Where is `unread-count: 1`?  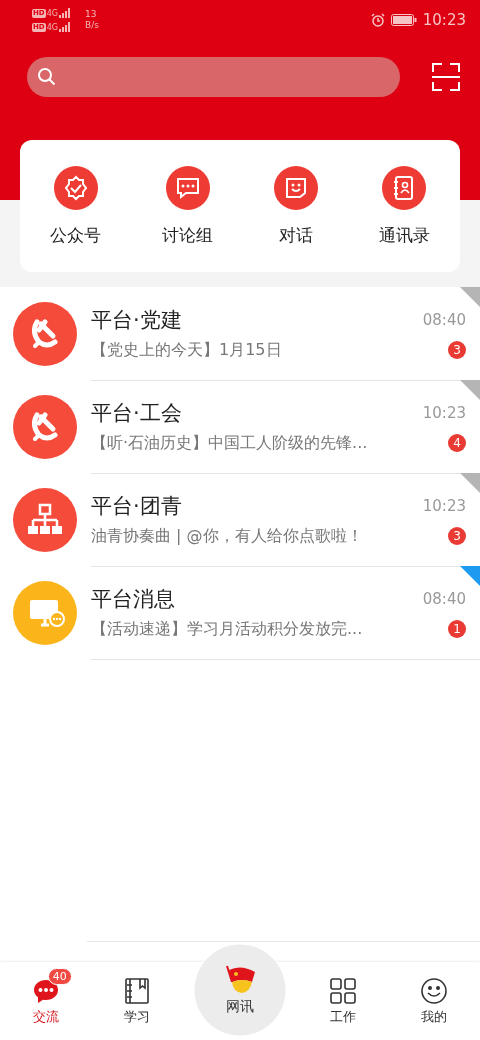 unread-count: 1 is located at coordinates (457, 629).